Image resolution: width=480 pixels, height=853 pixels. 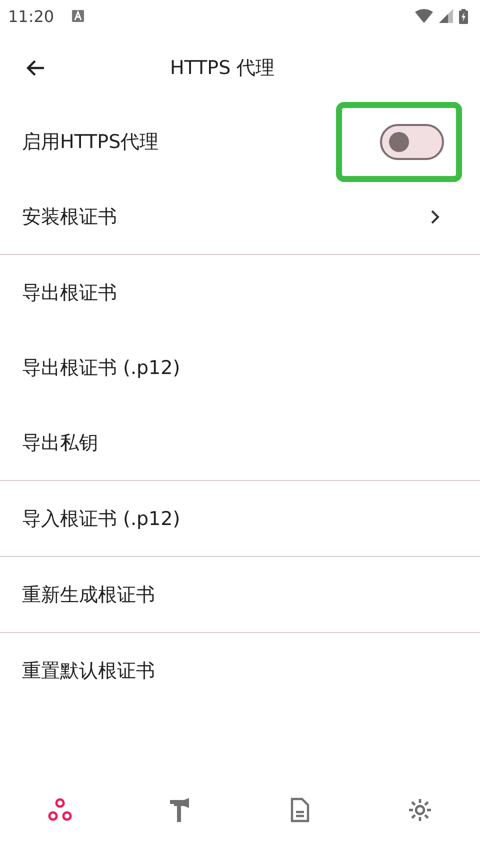 What do you see at coordinates (435, 217) in the screenshot?
I see `chevron-right-icon` at bounding box center [435, 217].